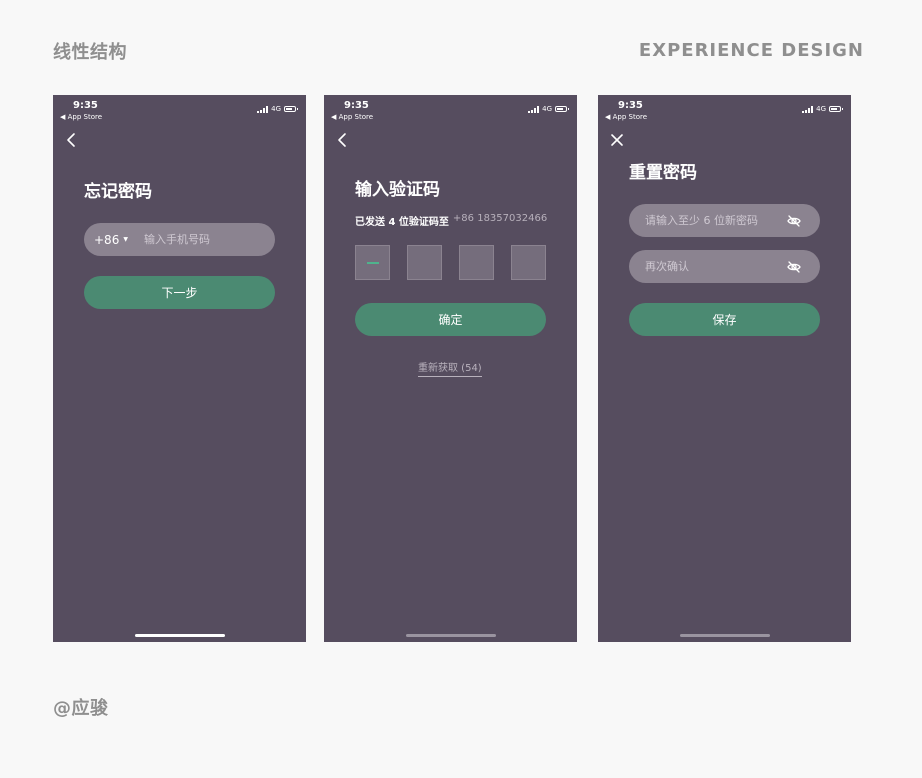 This screenshot has width=922, height=778. What do you see at coordinates (710, 220) in the screenshot?
I see `new-password-input` at bounding box center [710, 220].